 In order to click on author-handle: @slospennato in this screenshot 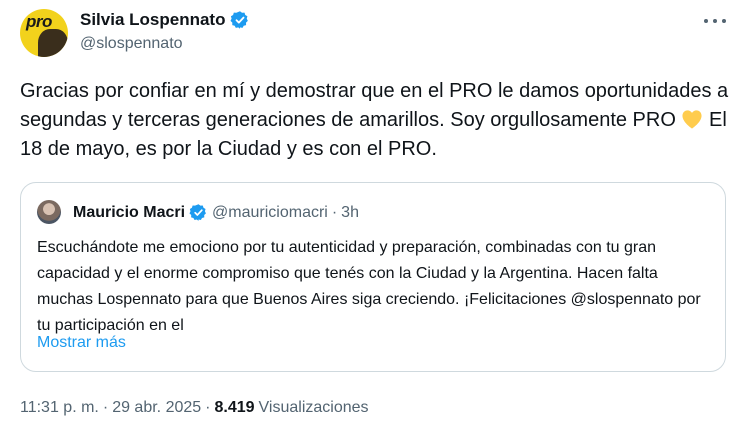, I will do `click(131, 44)`.